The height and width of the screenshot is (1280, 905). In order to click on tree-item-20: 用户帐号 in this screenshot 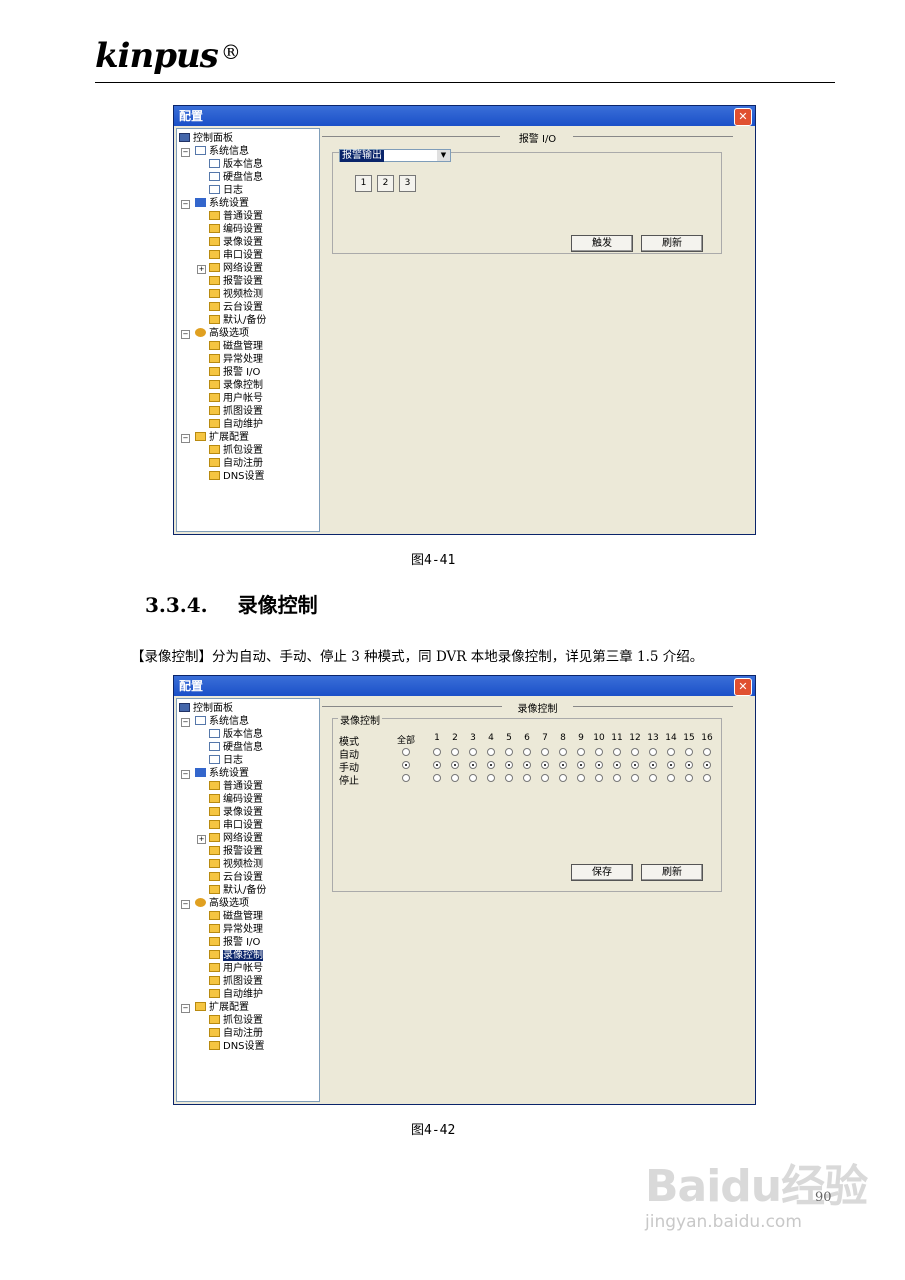, I will do `click(236, 398)`.